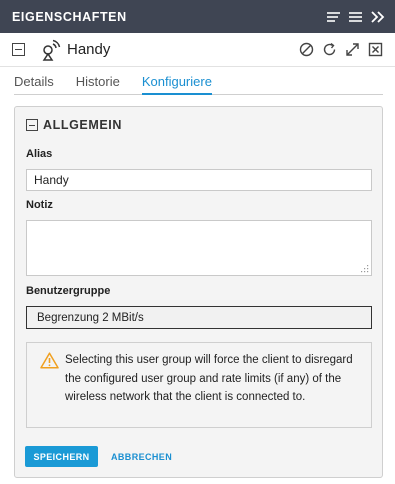  What do you see at coordinates (18, 49) in the screenshot?
I see `collapse-icon` at bounding box center [18, 49].